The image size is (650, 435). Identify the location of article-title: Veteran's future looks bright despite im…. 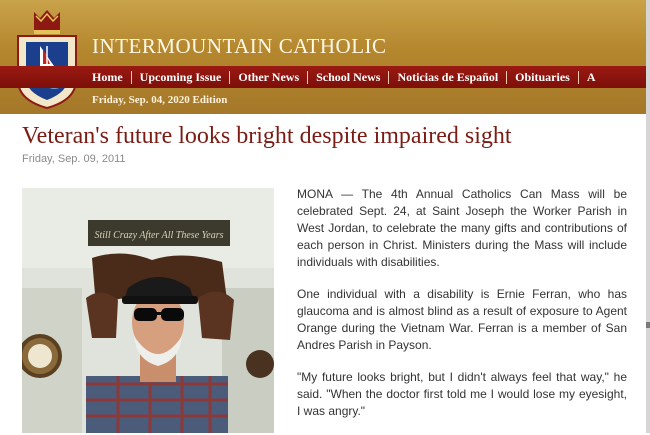
(267, 136).